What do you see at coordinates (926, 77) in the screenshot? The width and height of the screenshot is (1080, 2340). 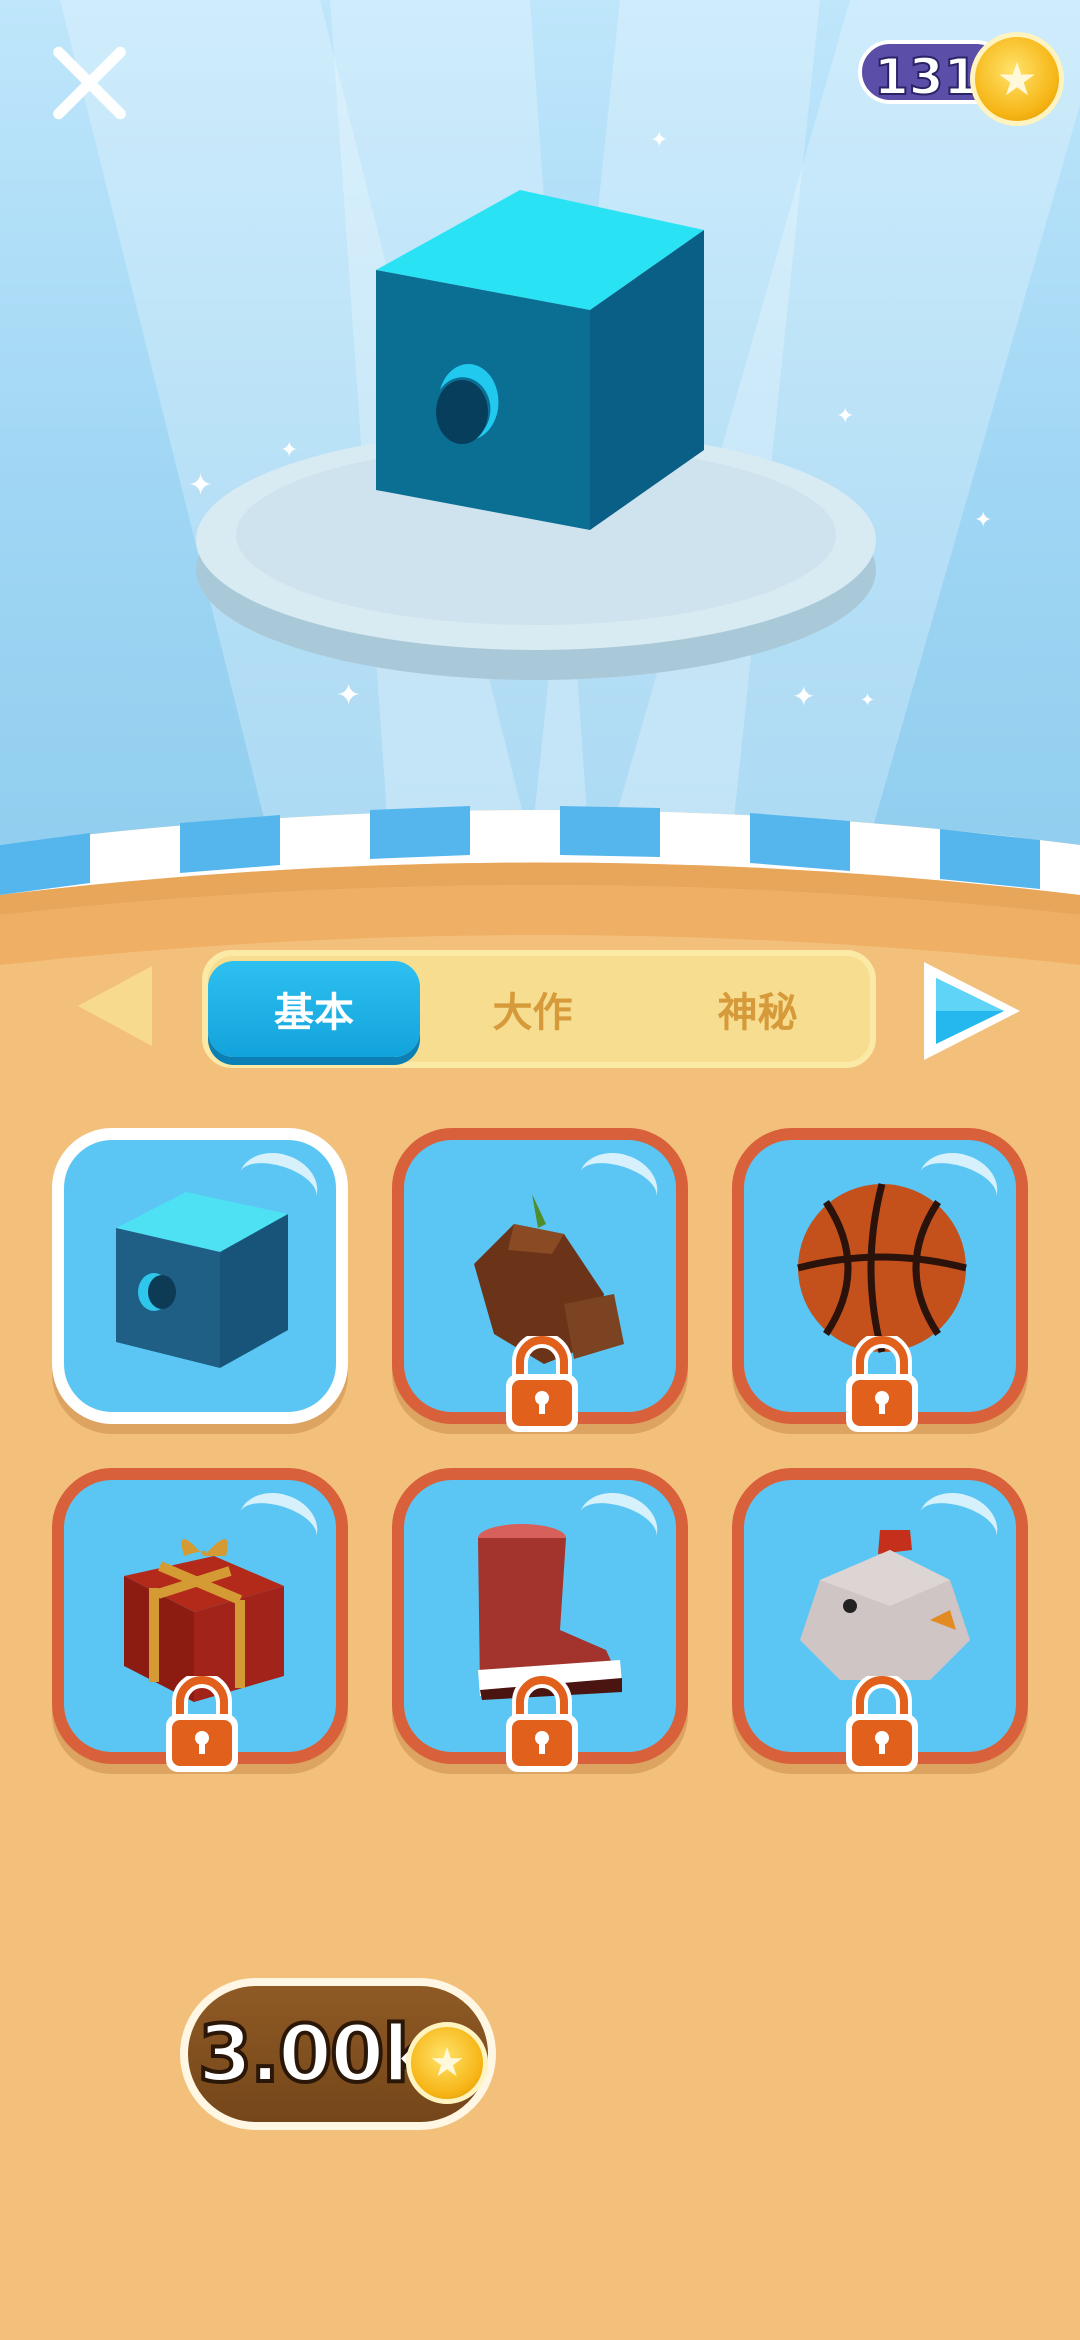 I see `coin-count: 131` at bounding box center [926, 77].